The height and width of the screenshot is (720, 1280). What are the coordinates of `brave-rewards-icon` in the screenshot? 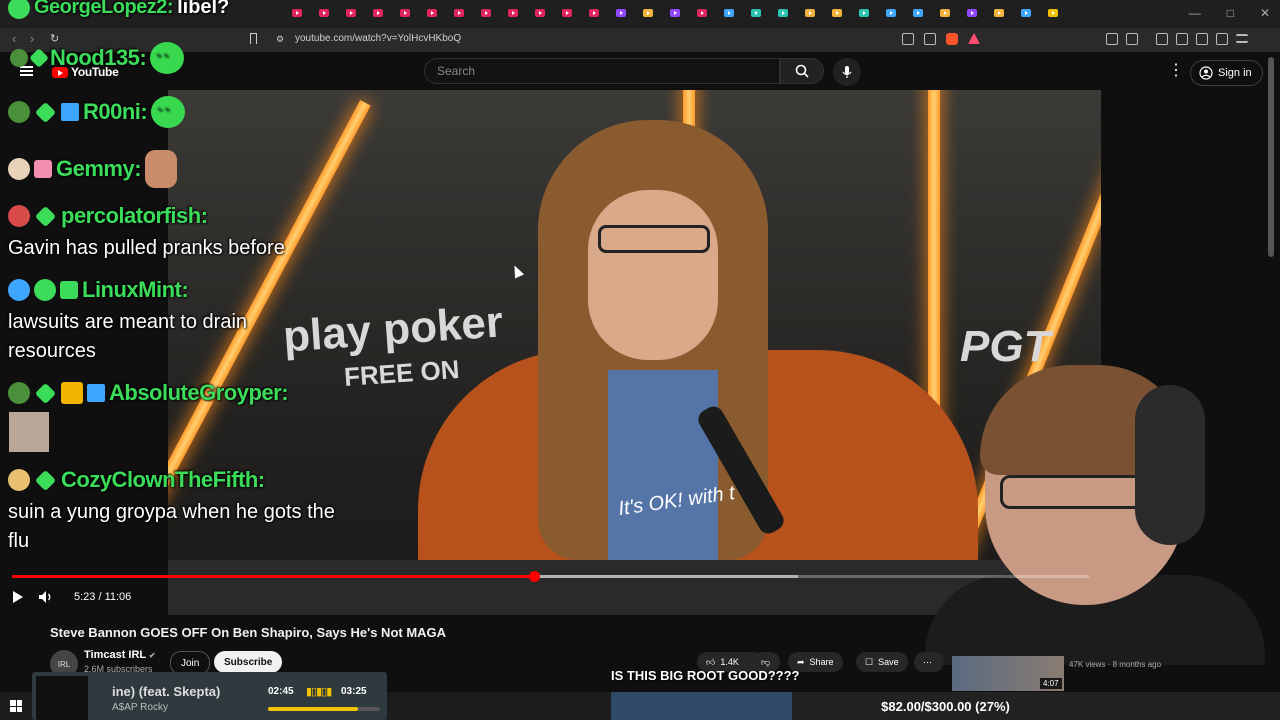 It's located at (974, 38).